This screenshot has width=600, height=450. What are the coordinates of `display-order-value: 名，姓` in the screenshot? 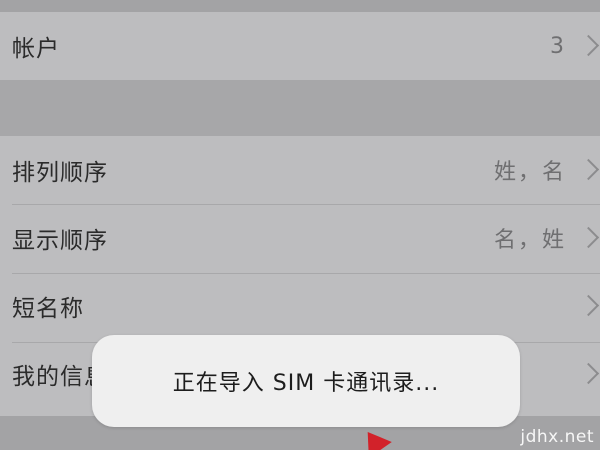 It's located at (529, 240).